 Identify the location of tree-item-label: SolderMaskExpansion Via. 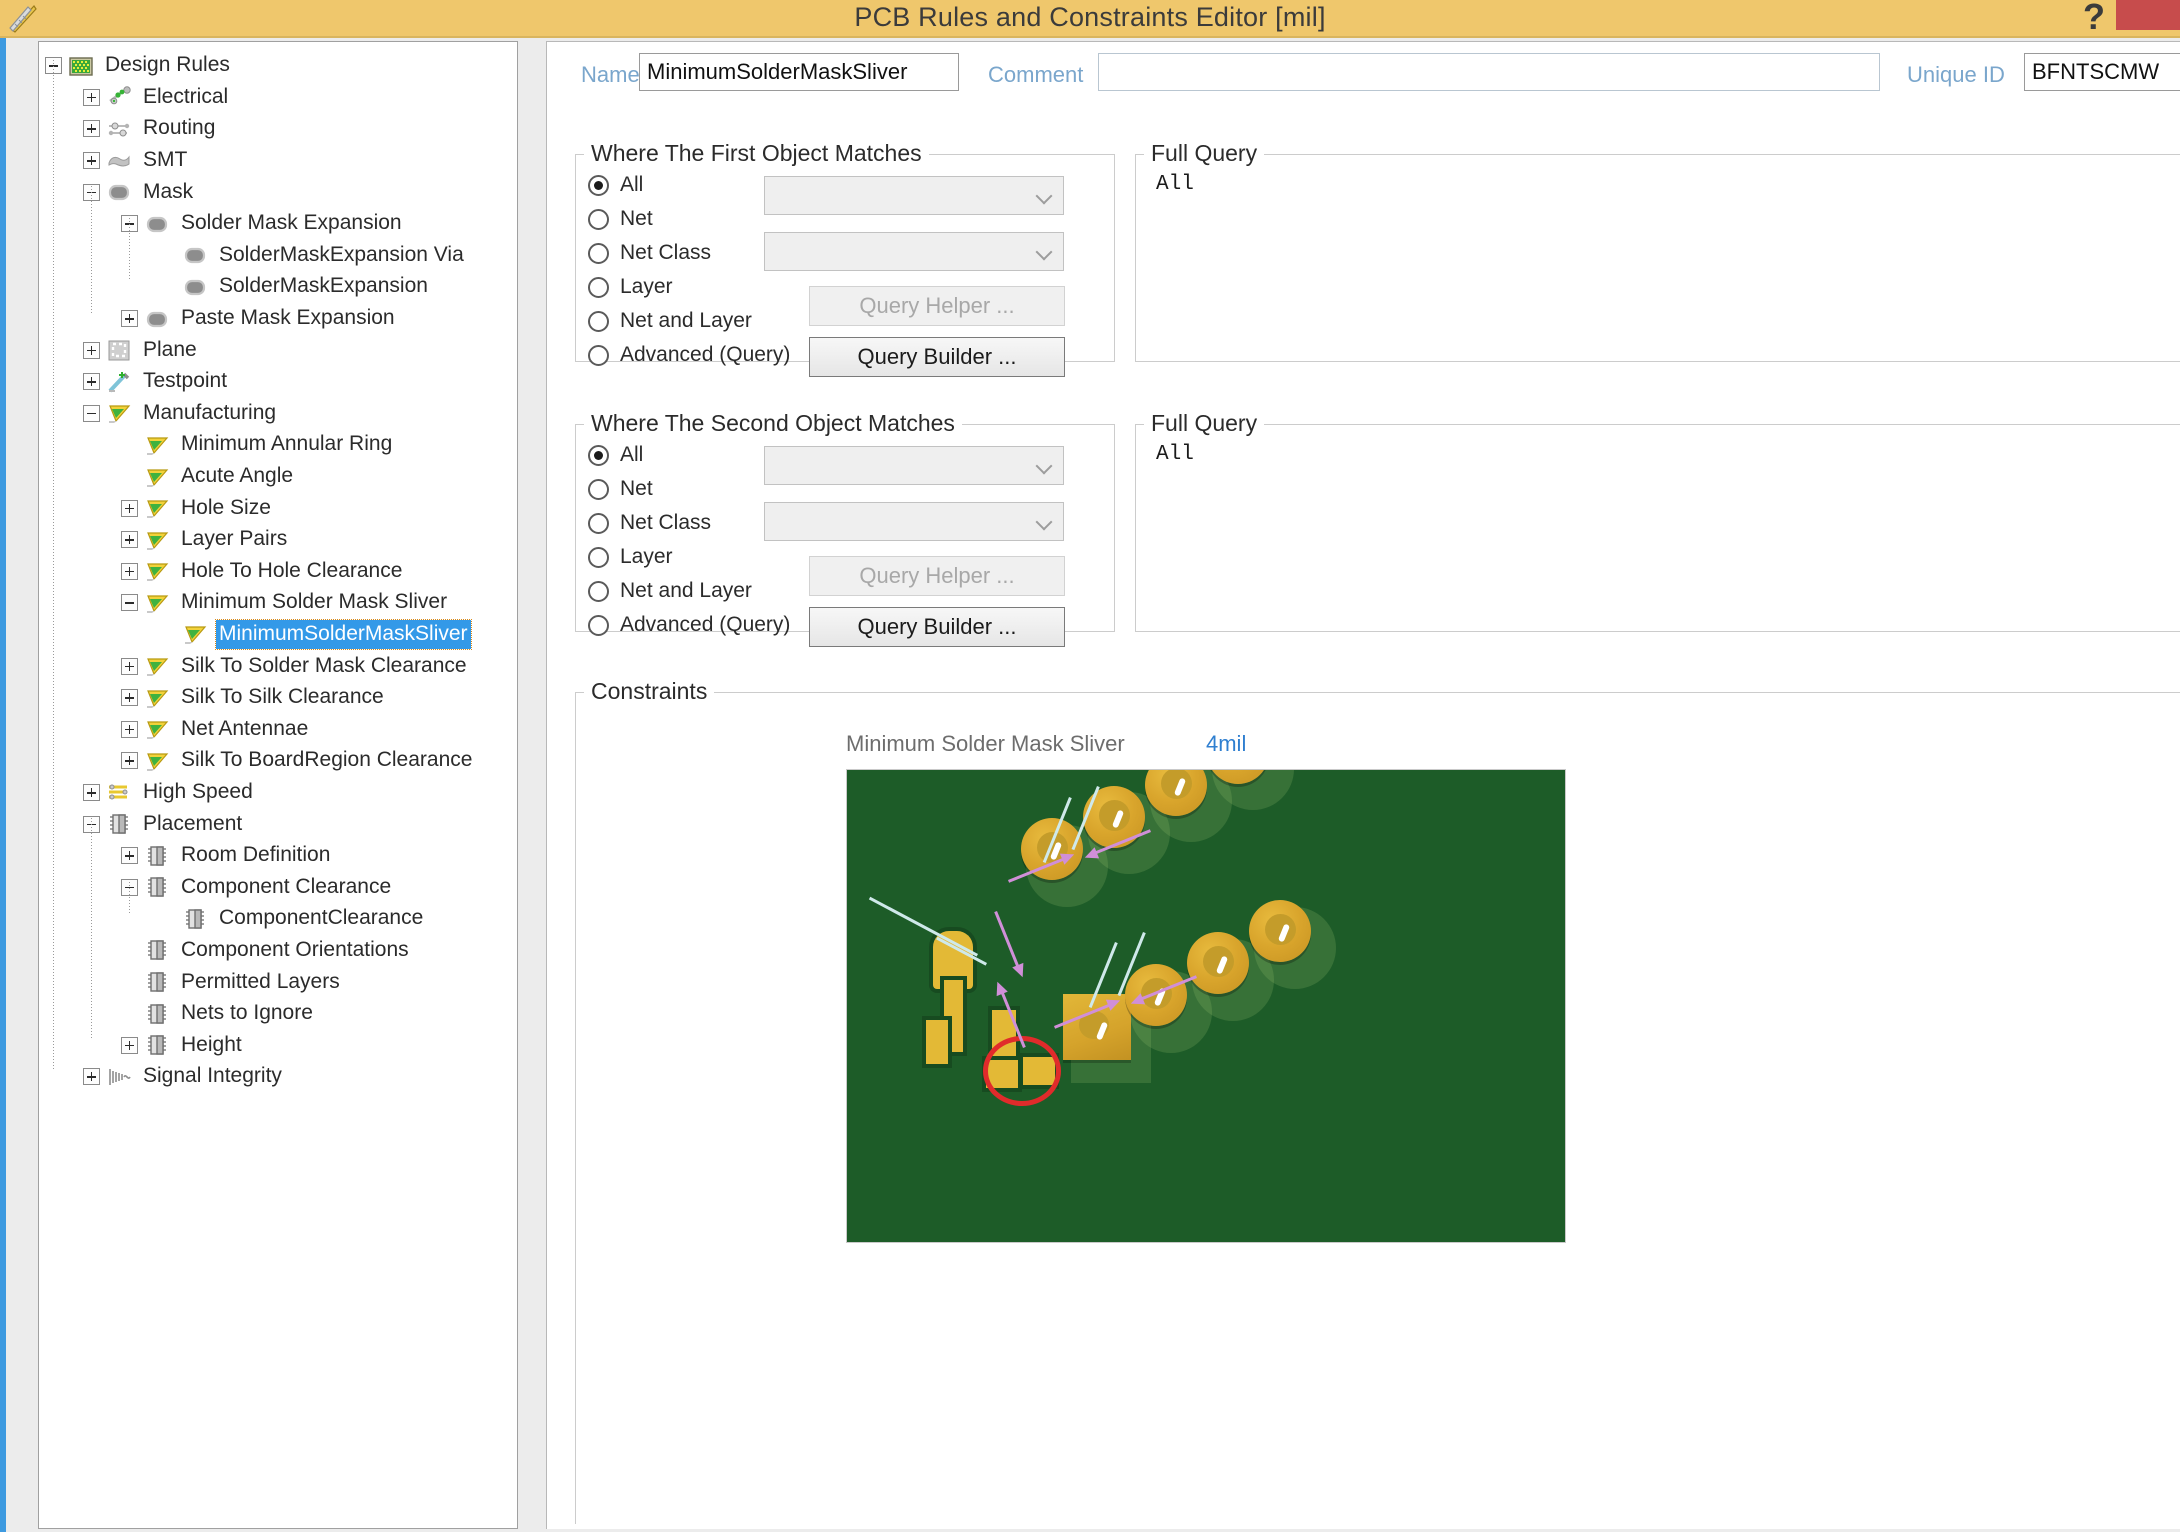
(341, 254).